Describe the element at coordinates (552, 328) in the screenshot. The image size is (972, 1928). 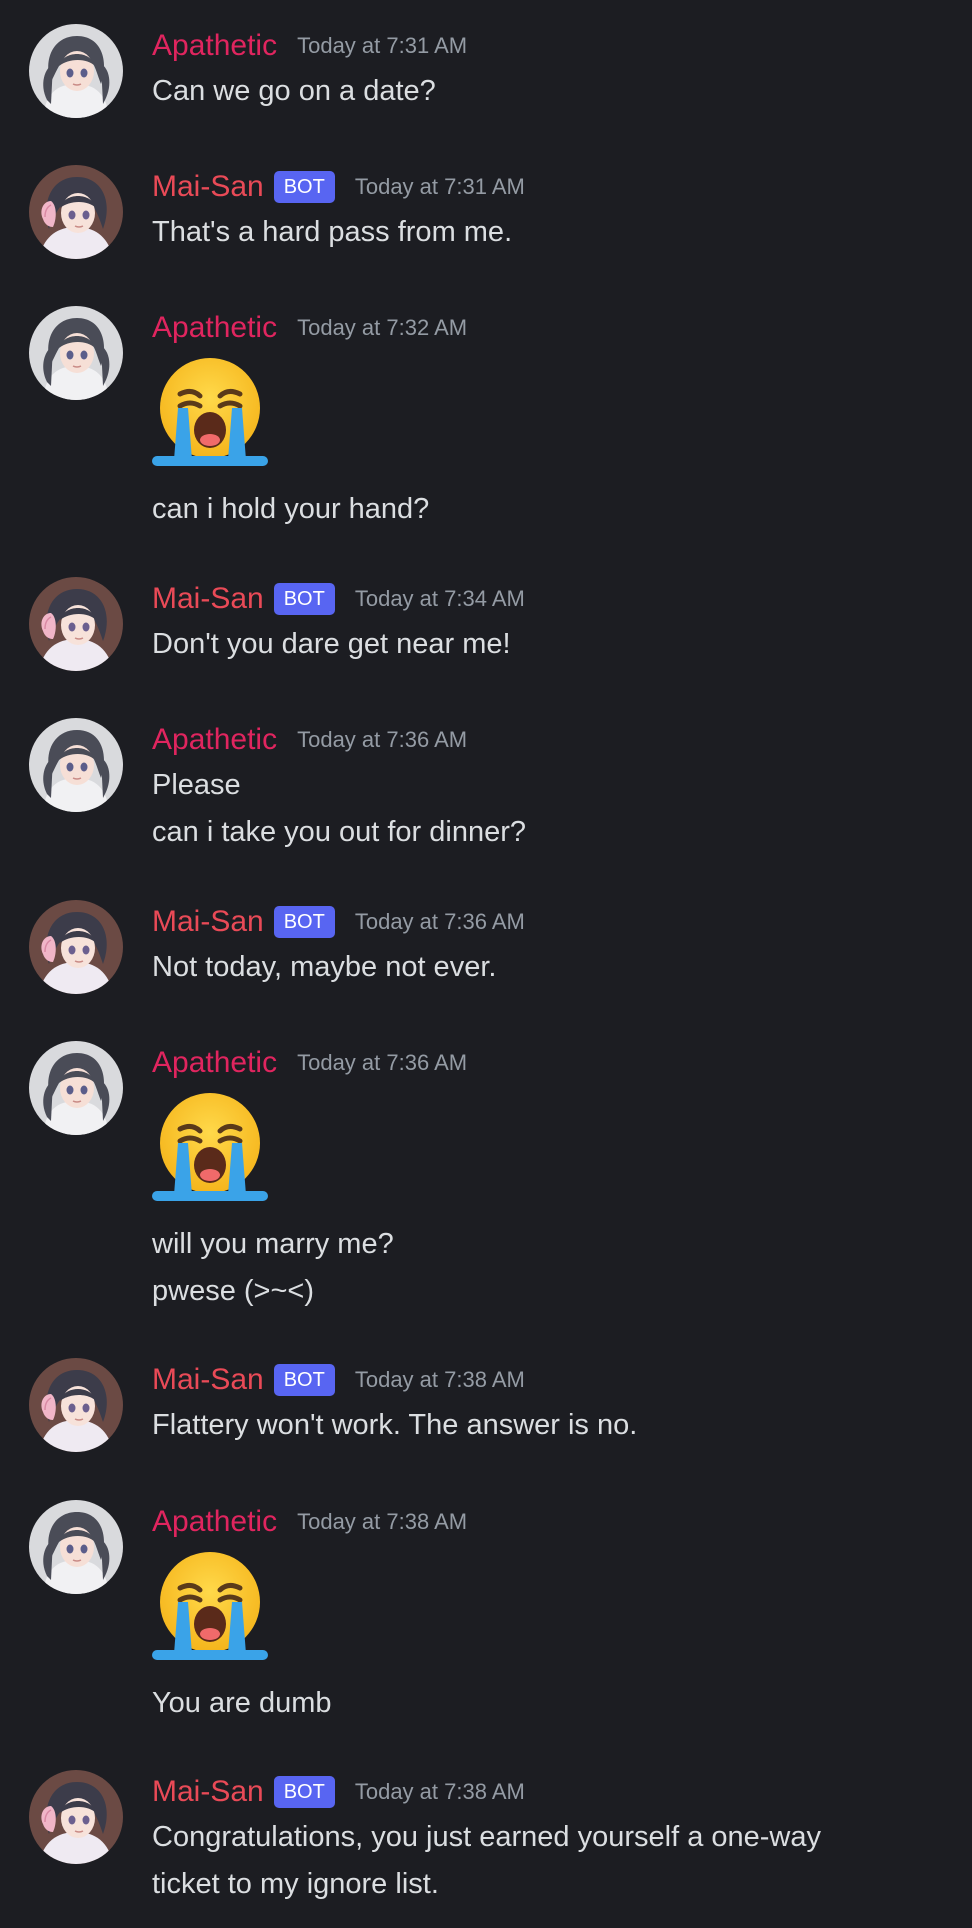
I see `message-header: Apathetic Today at 7:32 AM` at that location.